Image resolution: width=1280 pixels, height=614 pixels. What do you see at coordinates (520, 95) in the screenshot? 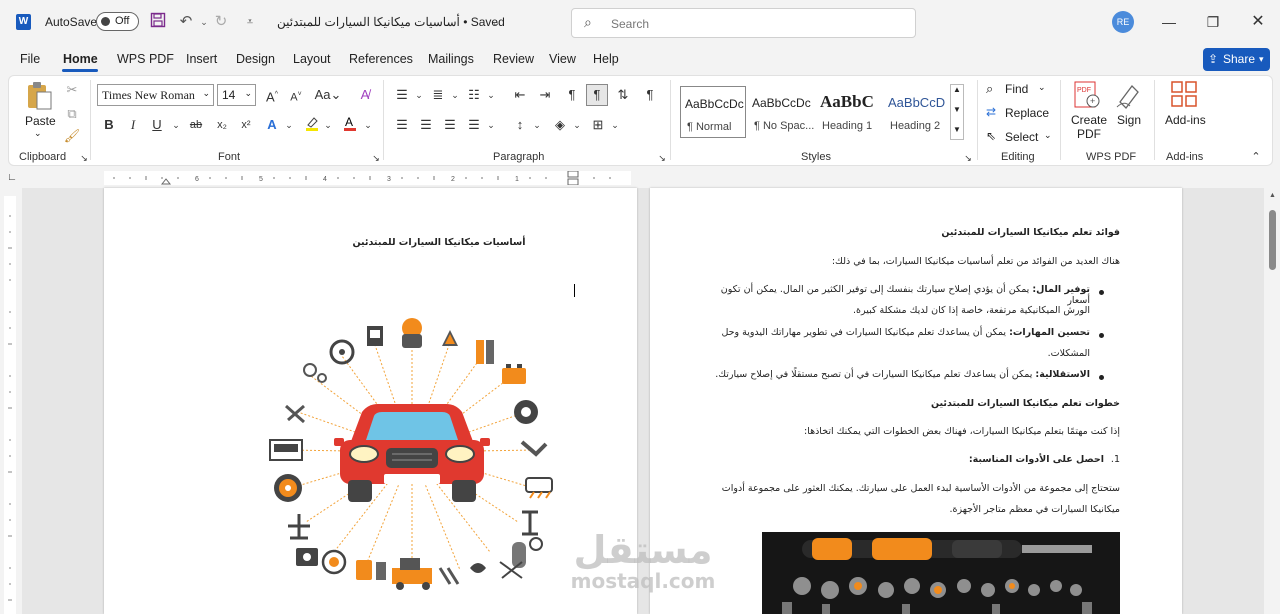
I see `decrease-indent-icon: ⇤` at bounding box center [520, 95].